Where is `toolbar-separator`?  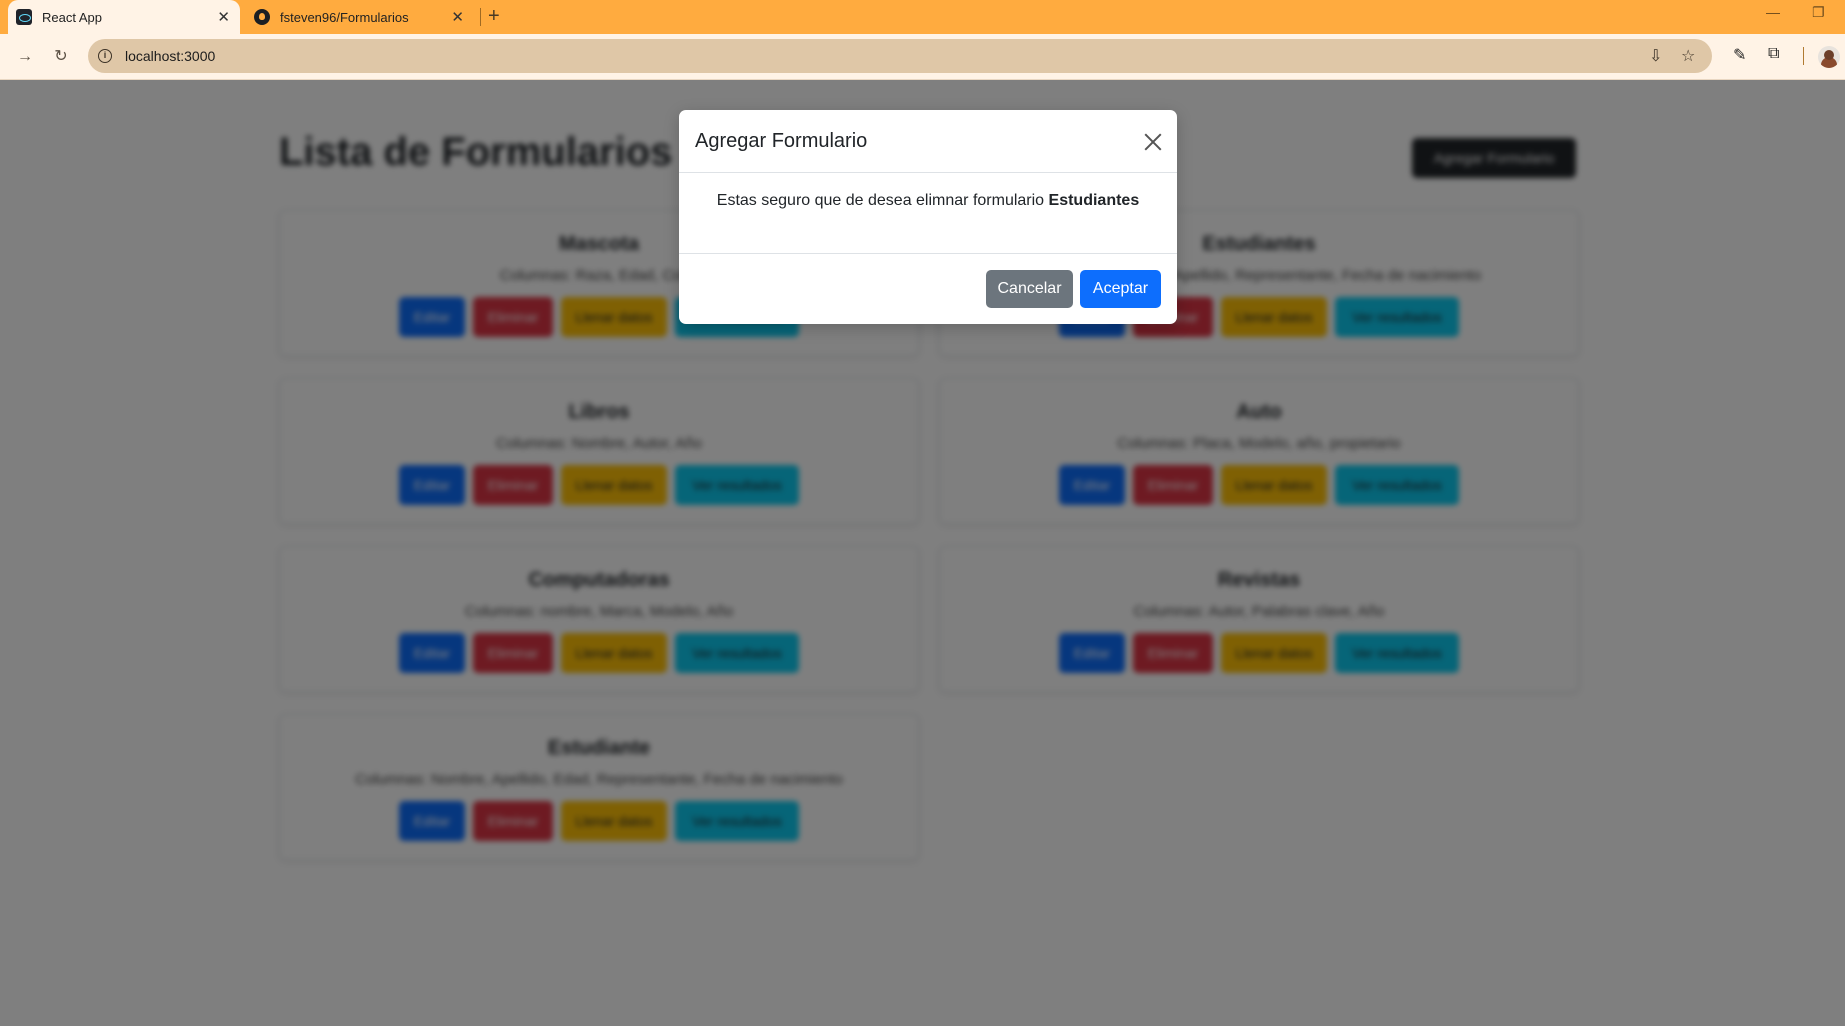 toolbar-separator is located at coordinates (1803, 56).